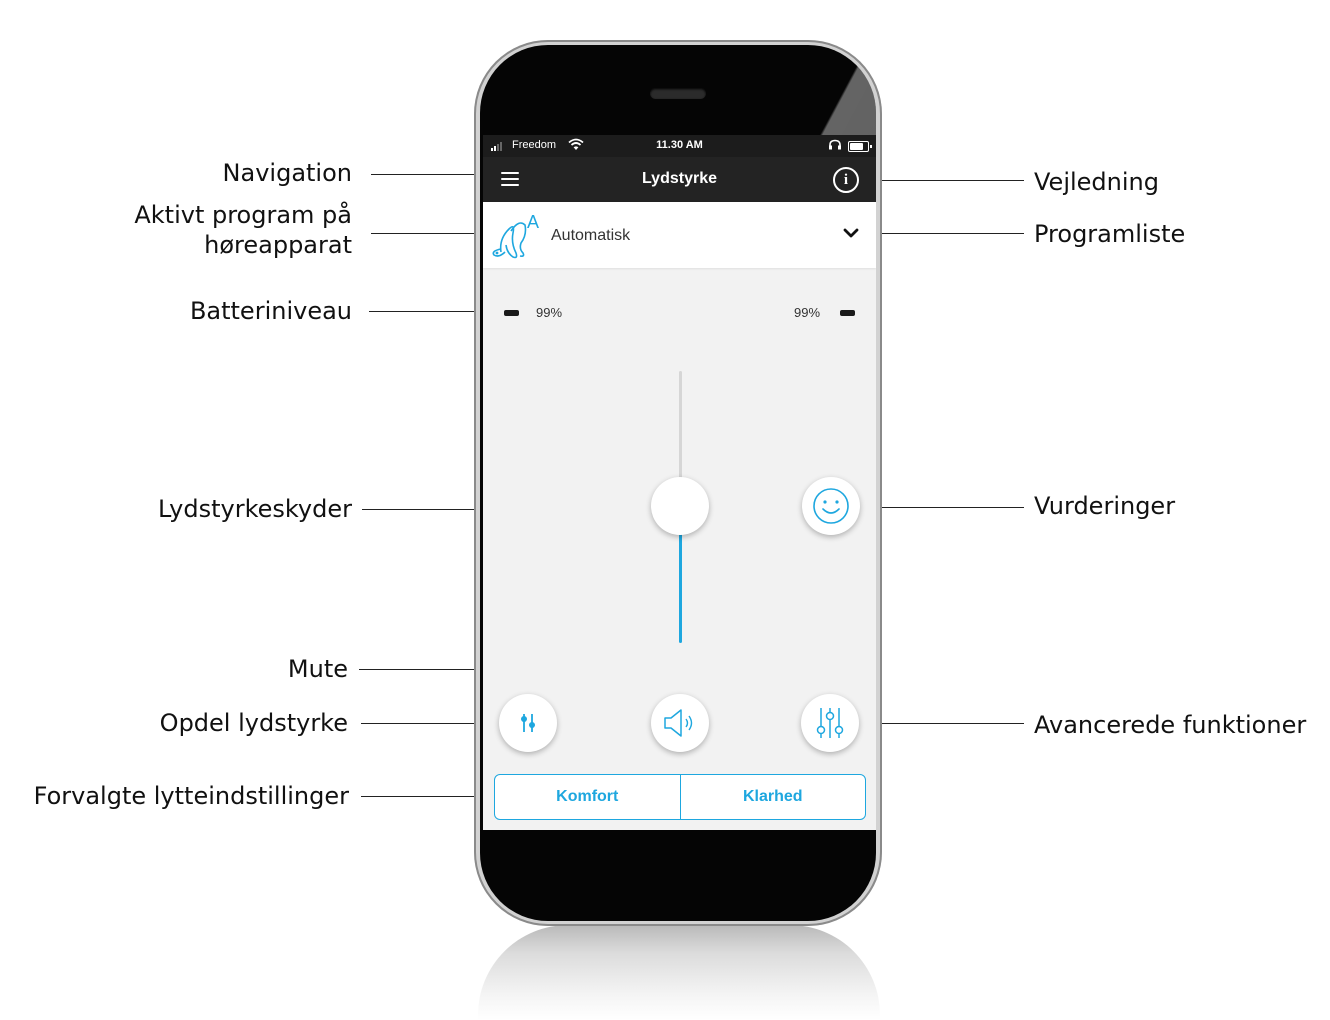  What do you see at coordinates (591, 235) in the screenshot?
I see `program-name: Automatisk` at bounding box center [591, 235].